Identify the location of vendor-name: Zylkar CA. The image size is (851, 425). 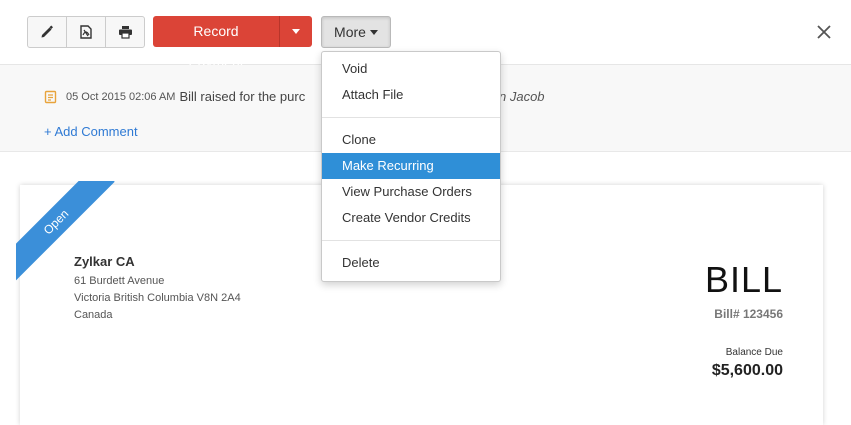
(104, 261).